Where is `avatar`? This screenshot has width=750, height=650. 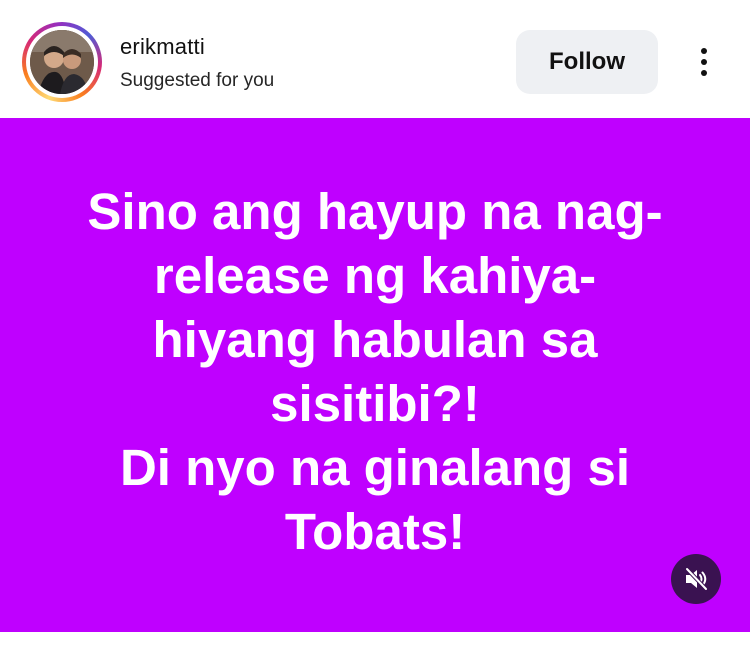
avatar is located at coordinates (62, 62).